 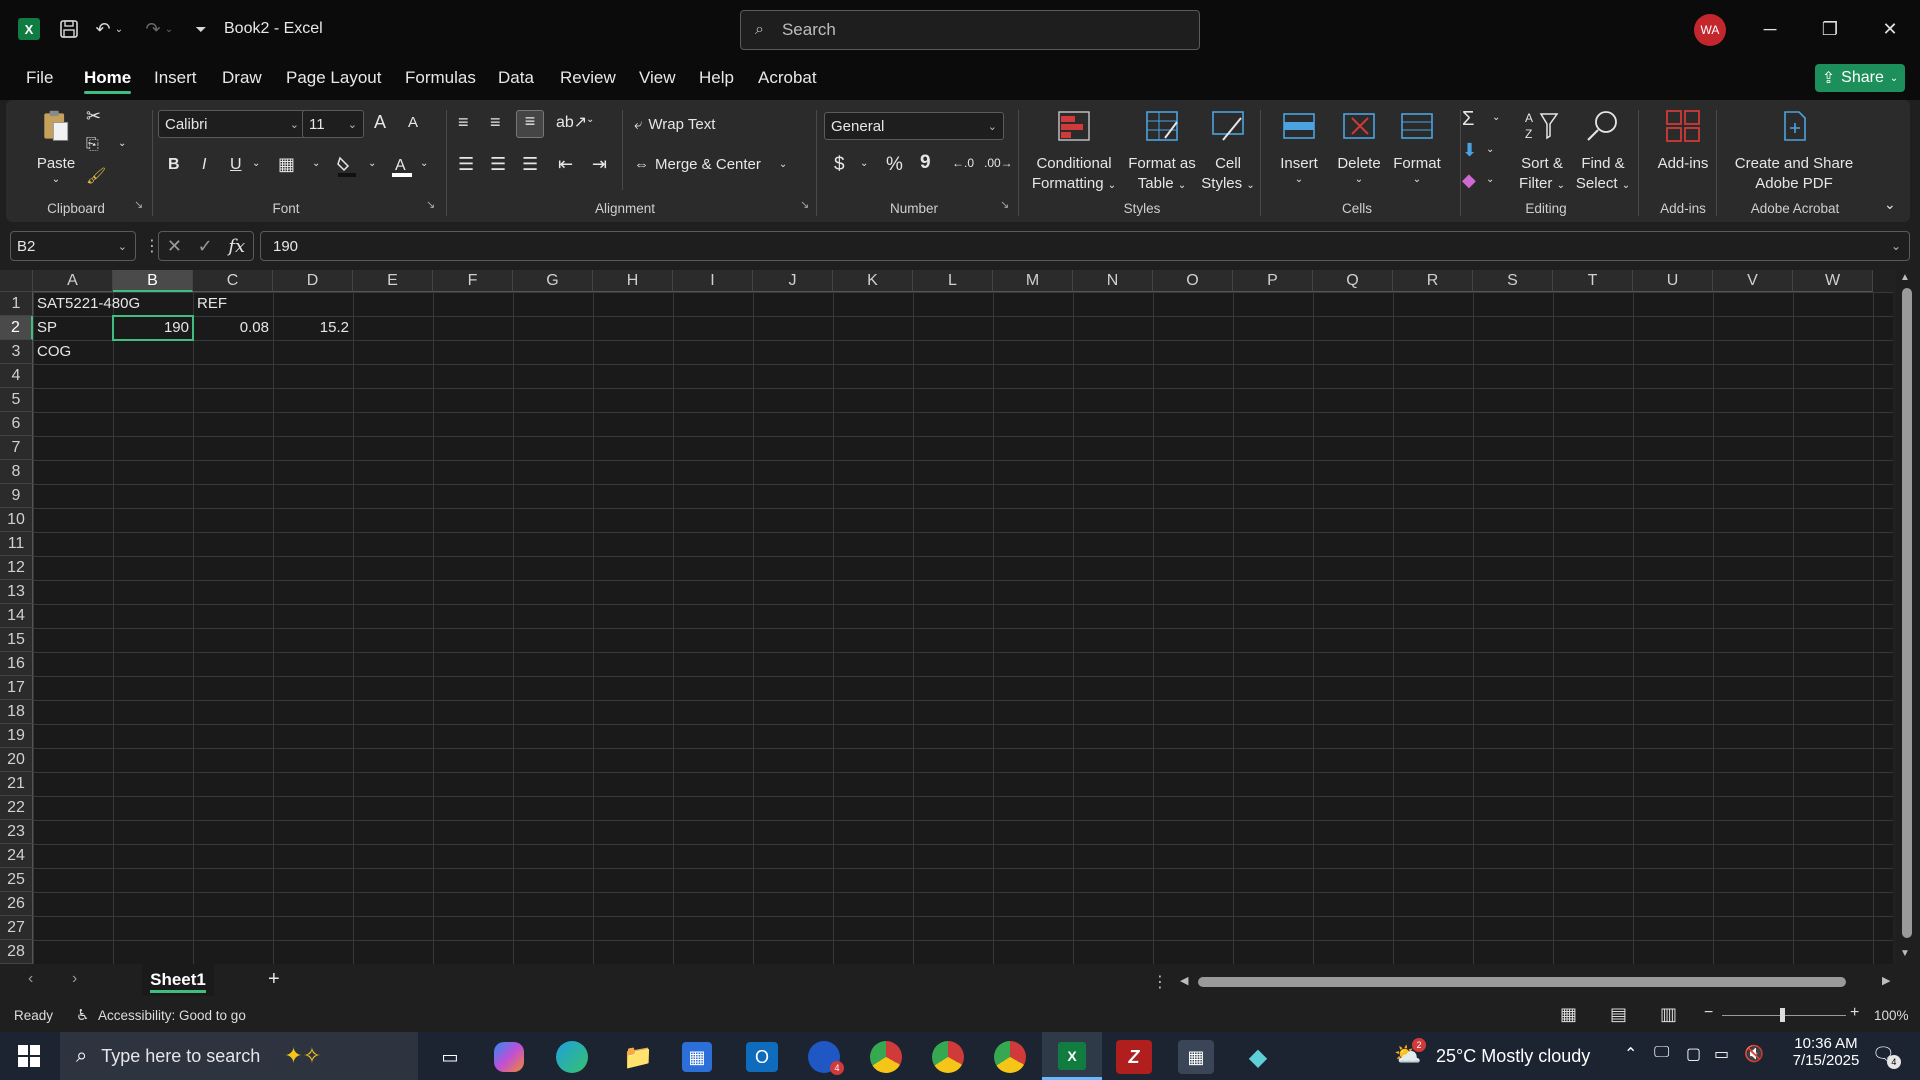 What do you see at coordinates (804, 204) in the screenshot?
I see `alignment-launcher-icon: ↘` at bounding box center [804, 204].